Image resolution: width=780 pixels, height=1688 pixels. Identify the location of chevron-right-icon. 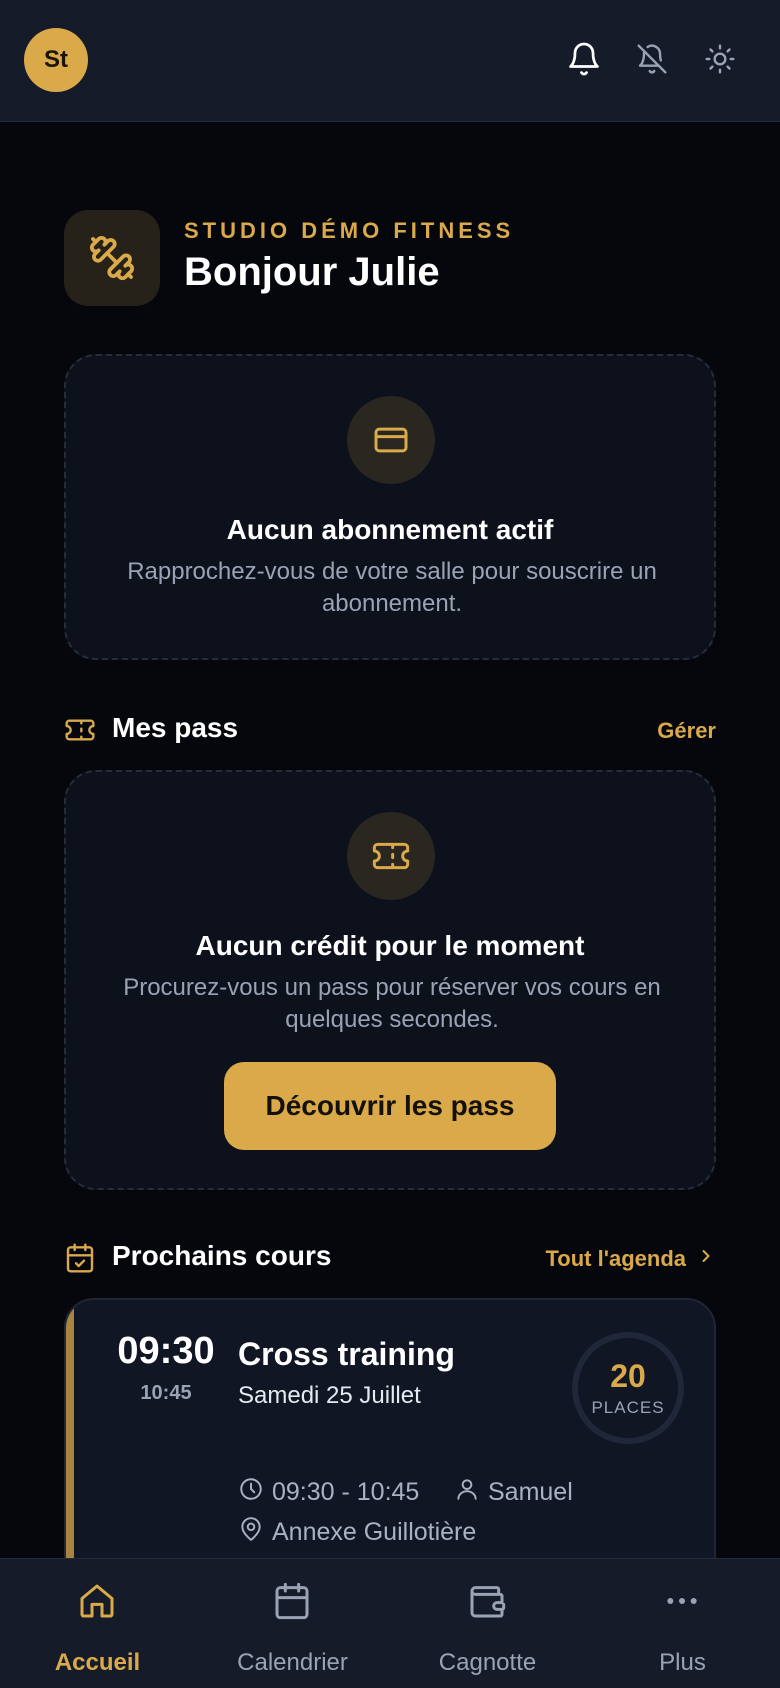
(706, 1259).